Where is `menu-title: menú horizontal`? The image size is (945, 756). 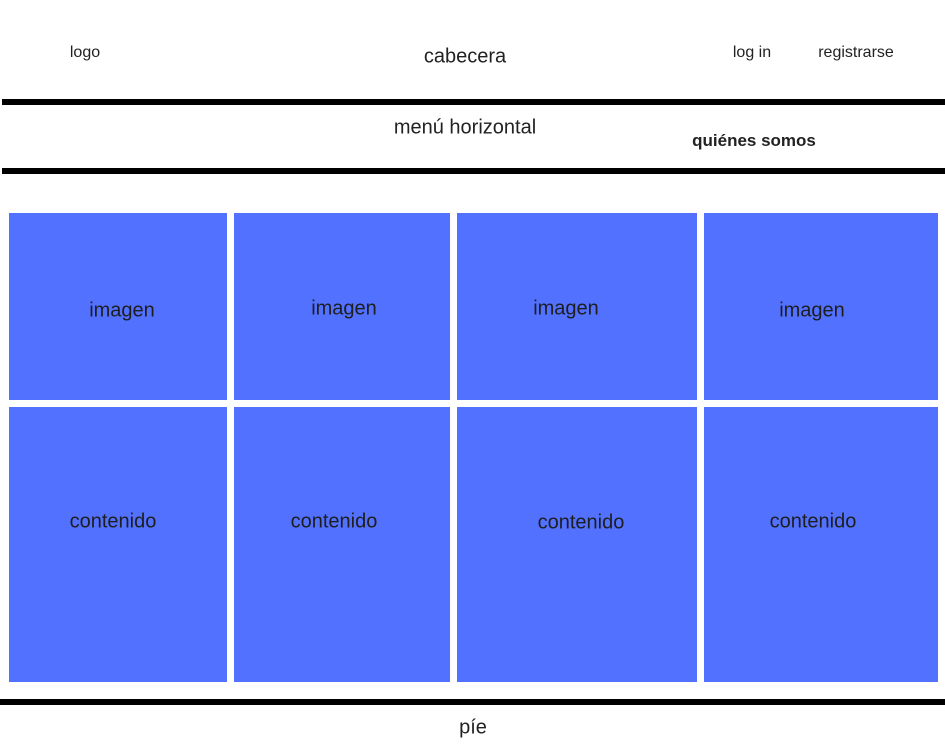 menu-title: menú horizontal is located at coordinates (465, 127).